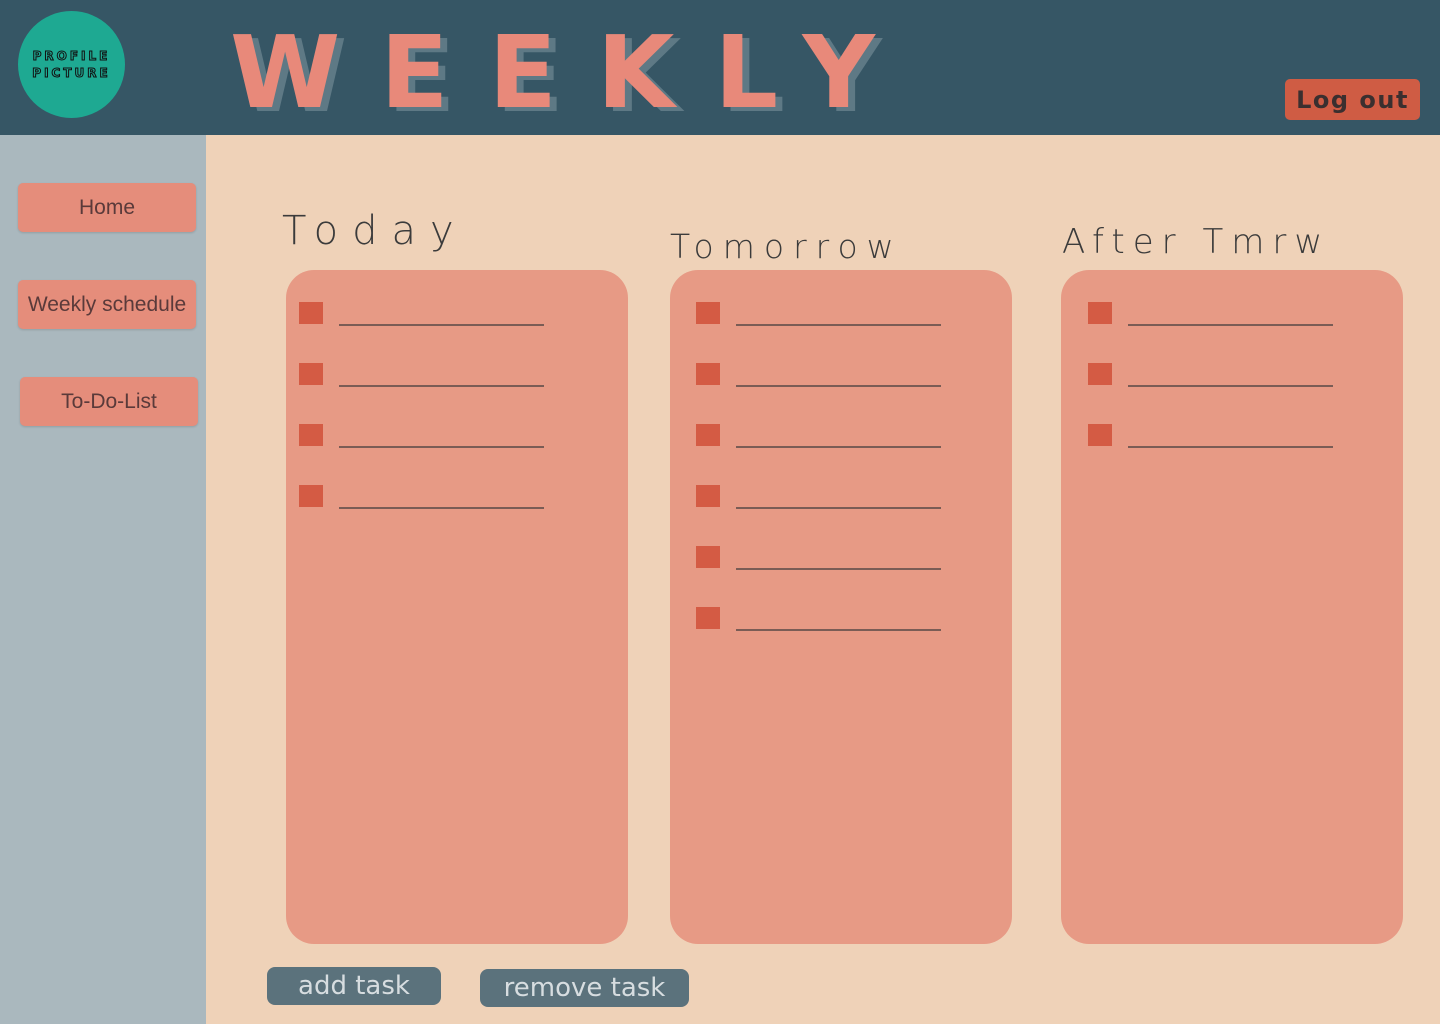 The image size is (1440, 1024). What do you see at coordinates (572, 72) in the screenshot?
I see `app-title: WEEKLY` at bounding box center [572, 72].